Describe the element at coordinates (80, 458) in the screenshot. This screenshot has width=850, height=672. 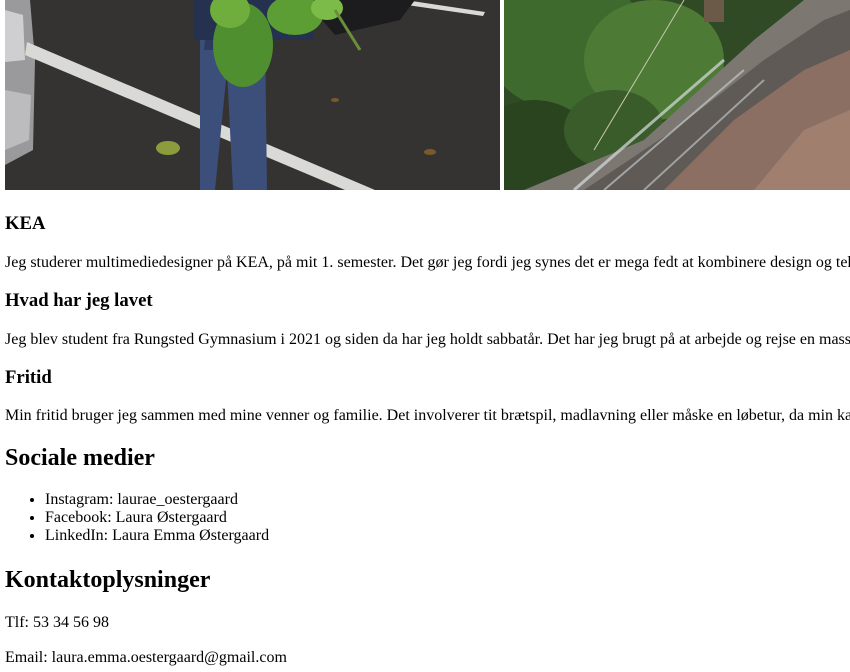
I see `social-heading: Sociale medier` at that location.